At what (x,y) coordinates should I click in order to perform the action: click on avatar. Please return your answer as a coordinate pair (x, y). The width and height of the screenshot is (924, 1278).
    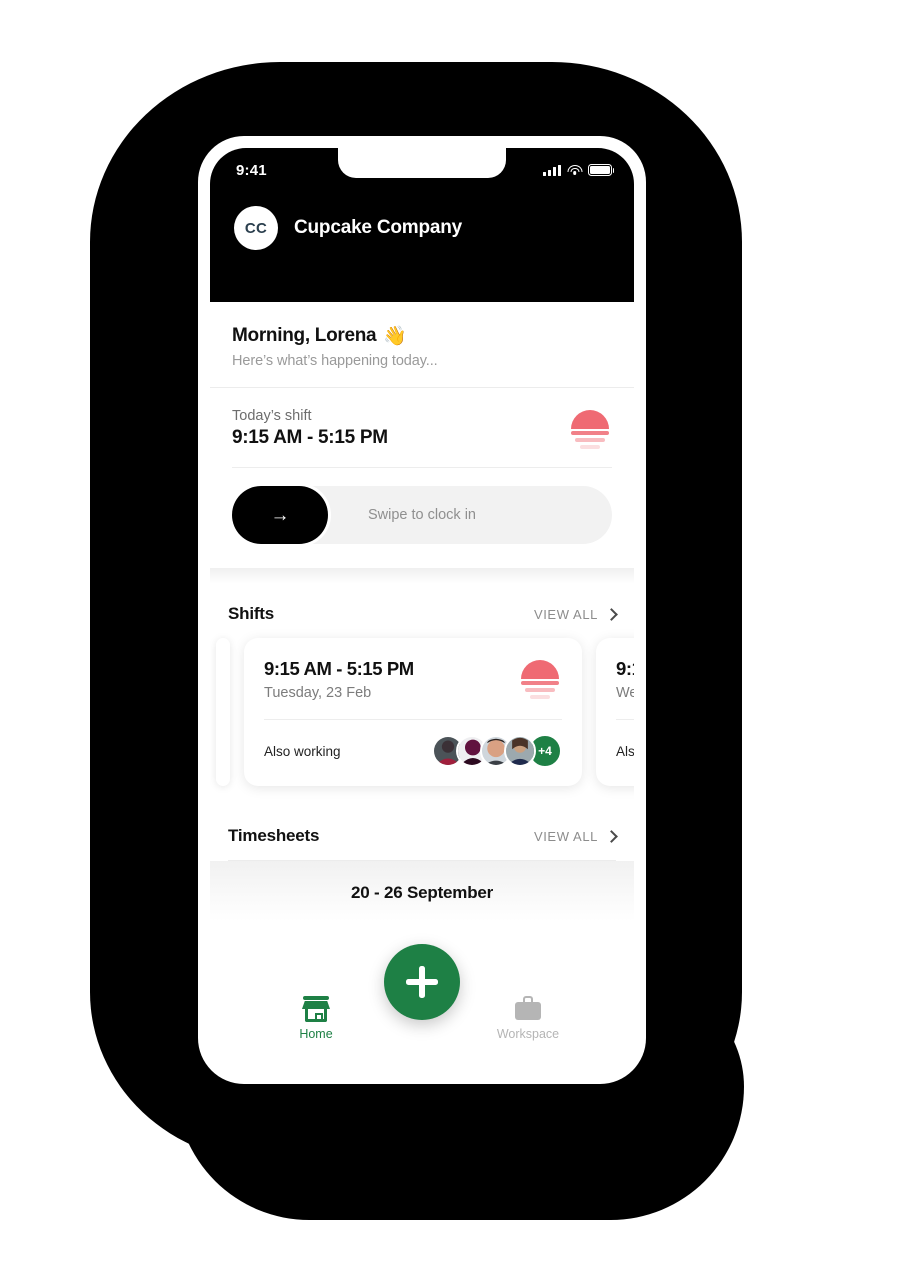
    Looking at the image, I should click on (520, 751).